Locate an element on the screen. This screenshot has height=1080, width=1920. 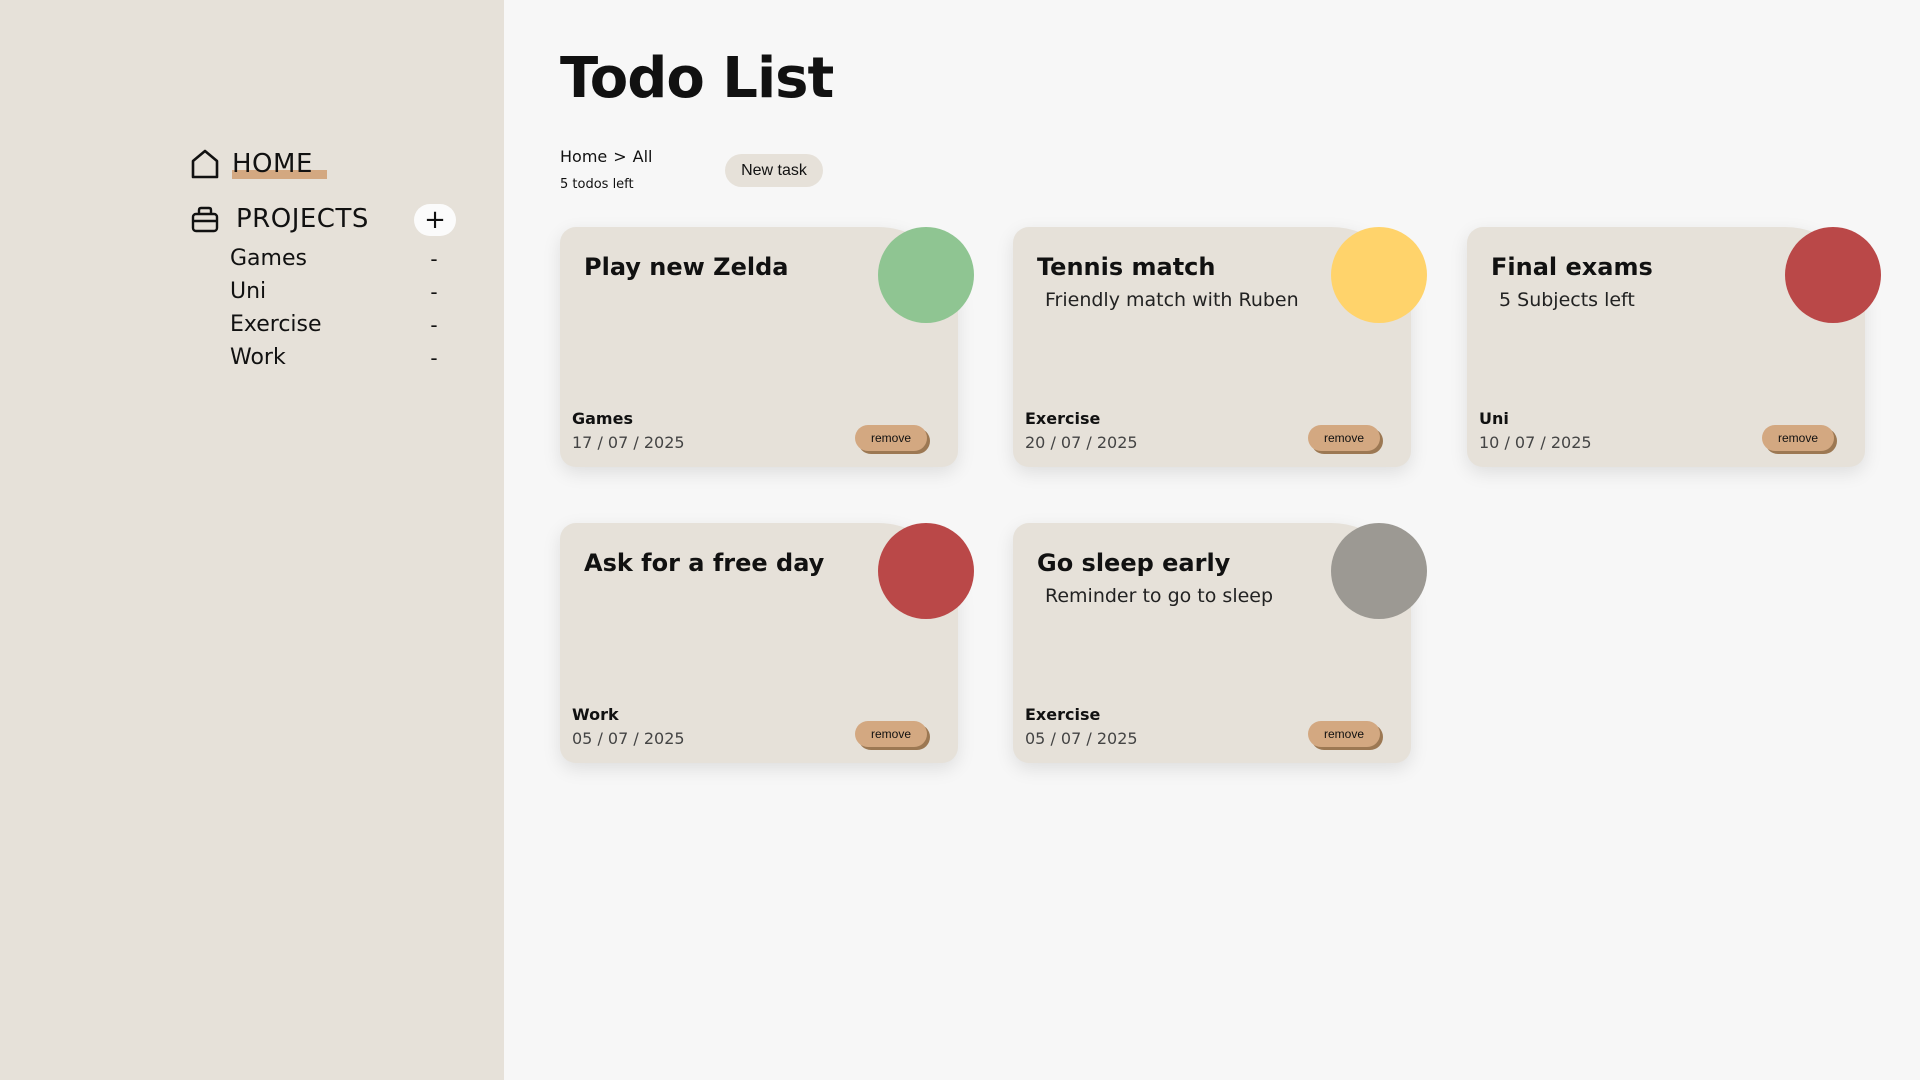
breadcrumb: Home > All is located at coordinates (606, 156).